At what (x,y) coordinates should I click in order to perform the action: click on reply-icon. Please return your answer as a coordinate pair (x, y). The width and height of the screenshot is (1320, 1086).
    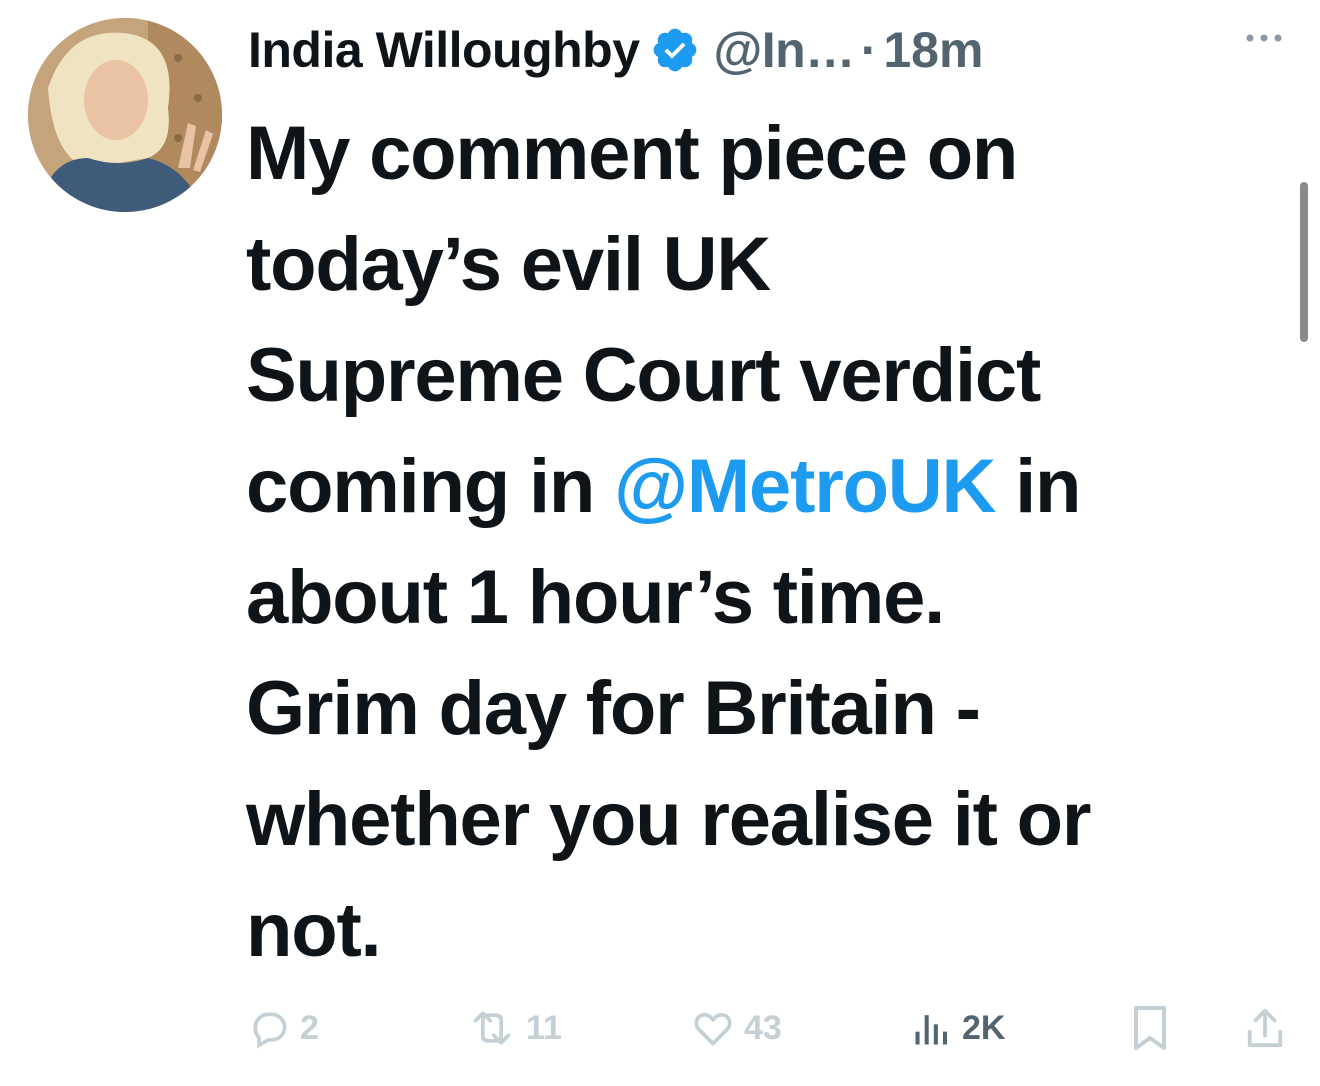
    Looking at the image, I should click on (270, 1030).